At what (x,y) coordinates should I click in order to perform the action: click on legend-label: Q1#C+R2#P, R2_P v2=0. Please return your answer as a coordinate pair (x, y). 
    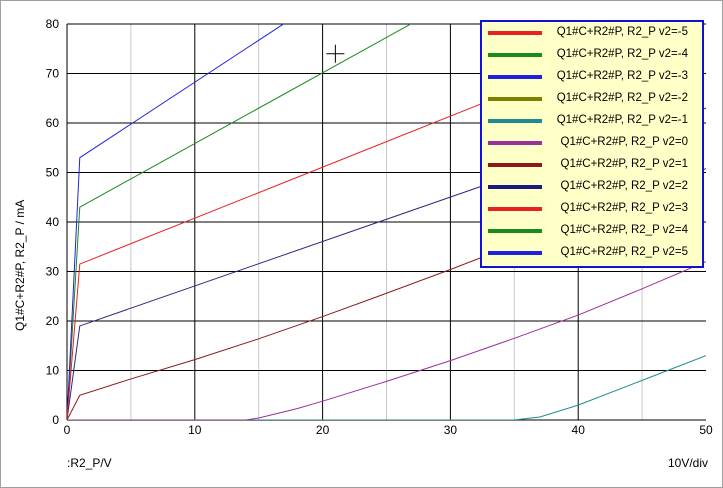
    Looking at the image, I should click on (624, 142).